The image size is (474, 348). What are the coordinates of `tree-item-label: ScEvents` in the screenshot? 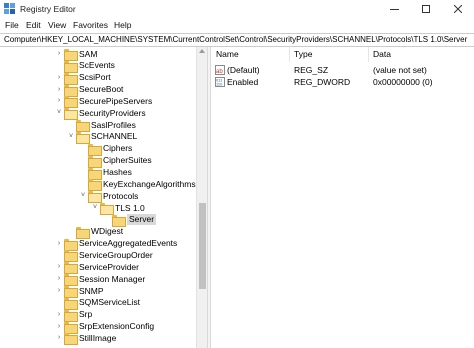 It's located at (97, 65).